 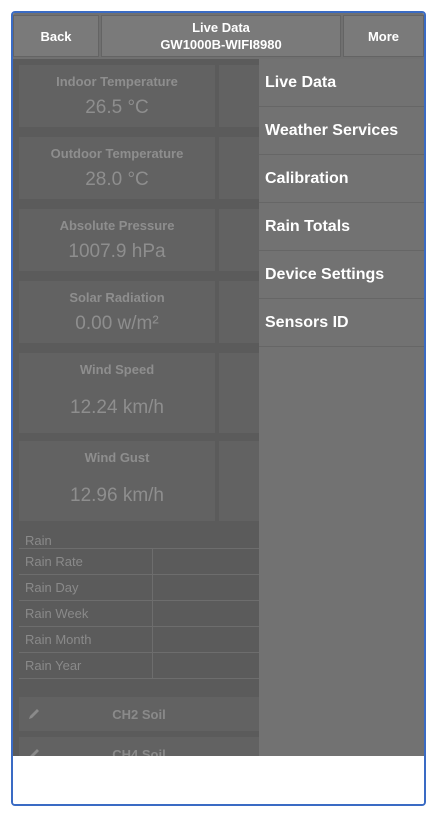 I want to click on menu-item-device-settings: Device Settings, so click(x=341, y=275).